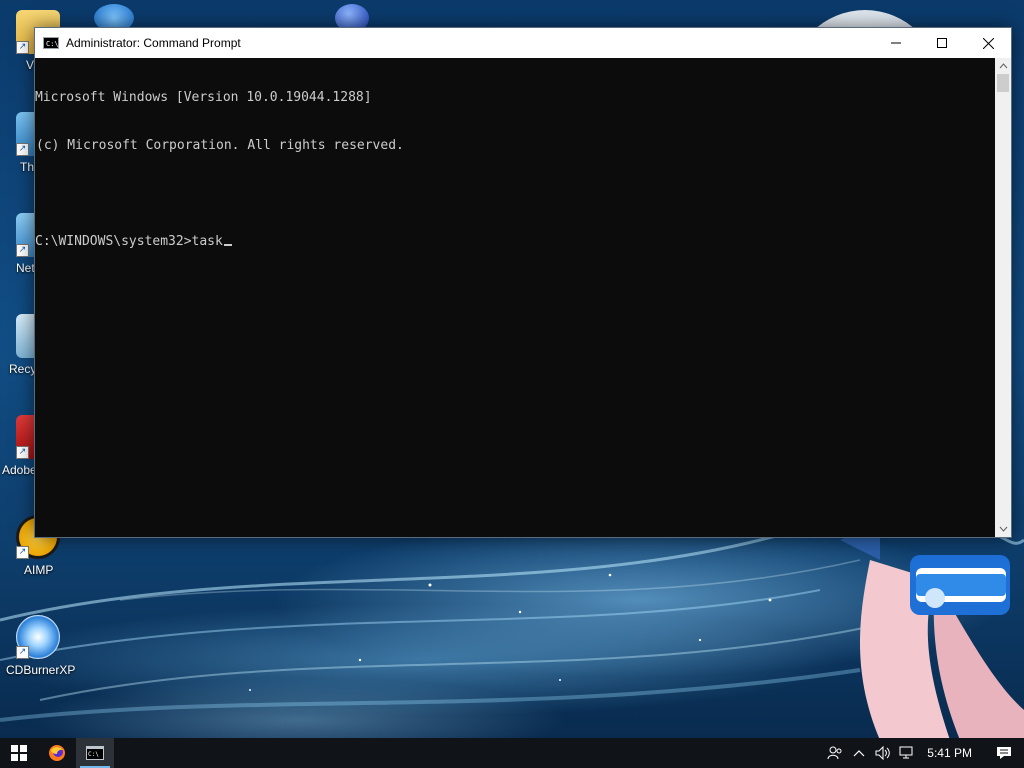 The height and width of the screenshot is (768, 1024). Describe the element at coordinates (25, 268) in the screenshot. I see `desktop-icon-label: Net` at that location.